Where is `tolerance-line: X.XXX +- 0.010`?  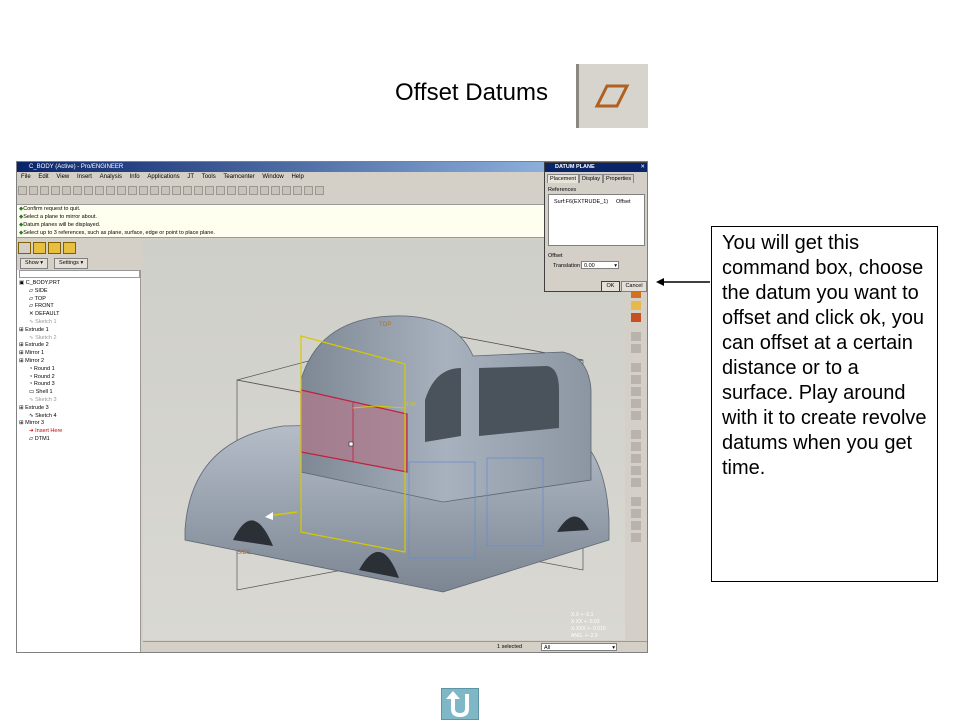 tolerance-line: X.XXX +- 0.010 is located at coordinates (588, 629).